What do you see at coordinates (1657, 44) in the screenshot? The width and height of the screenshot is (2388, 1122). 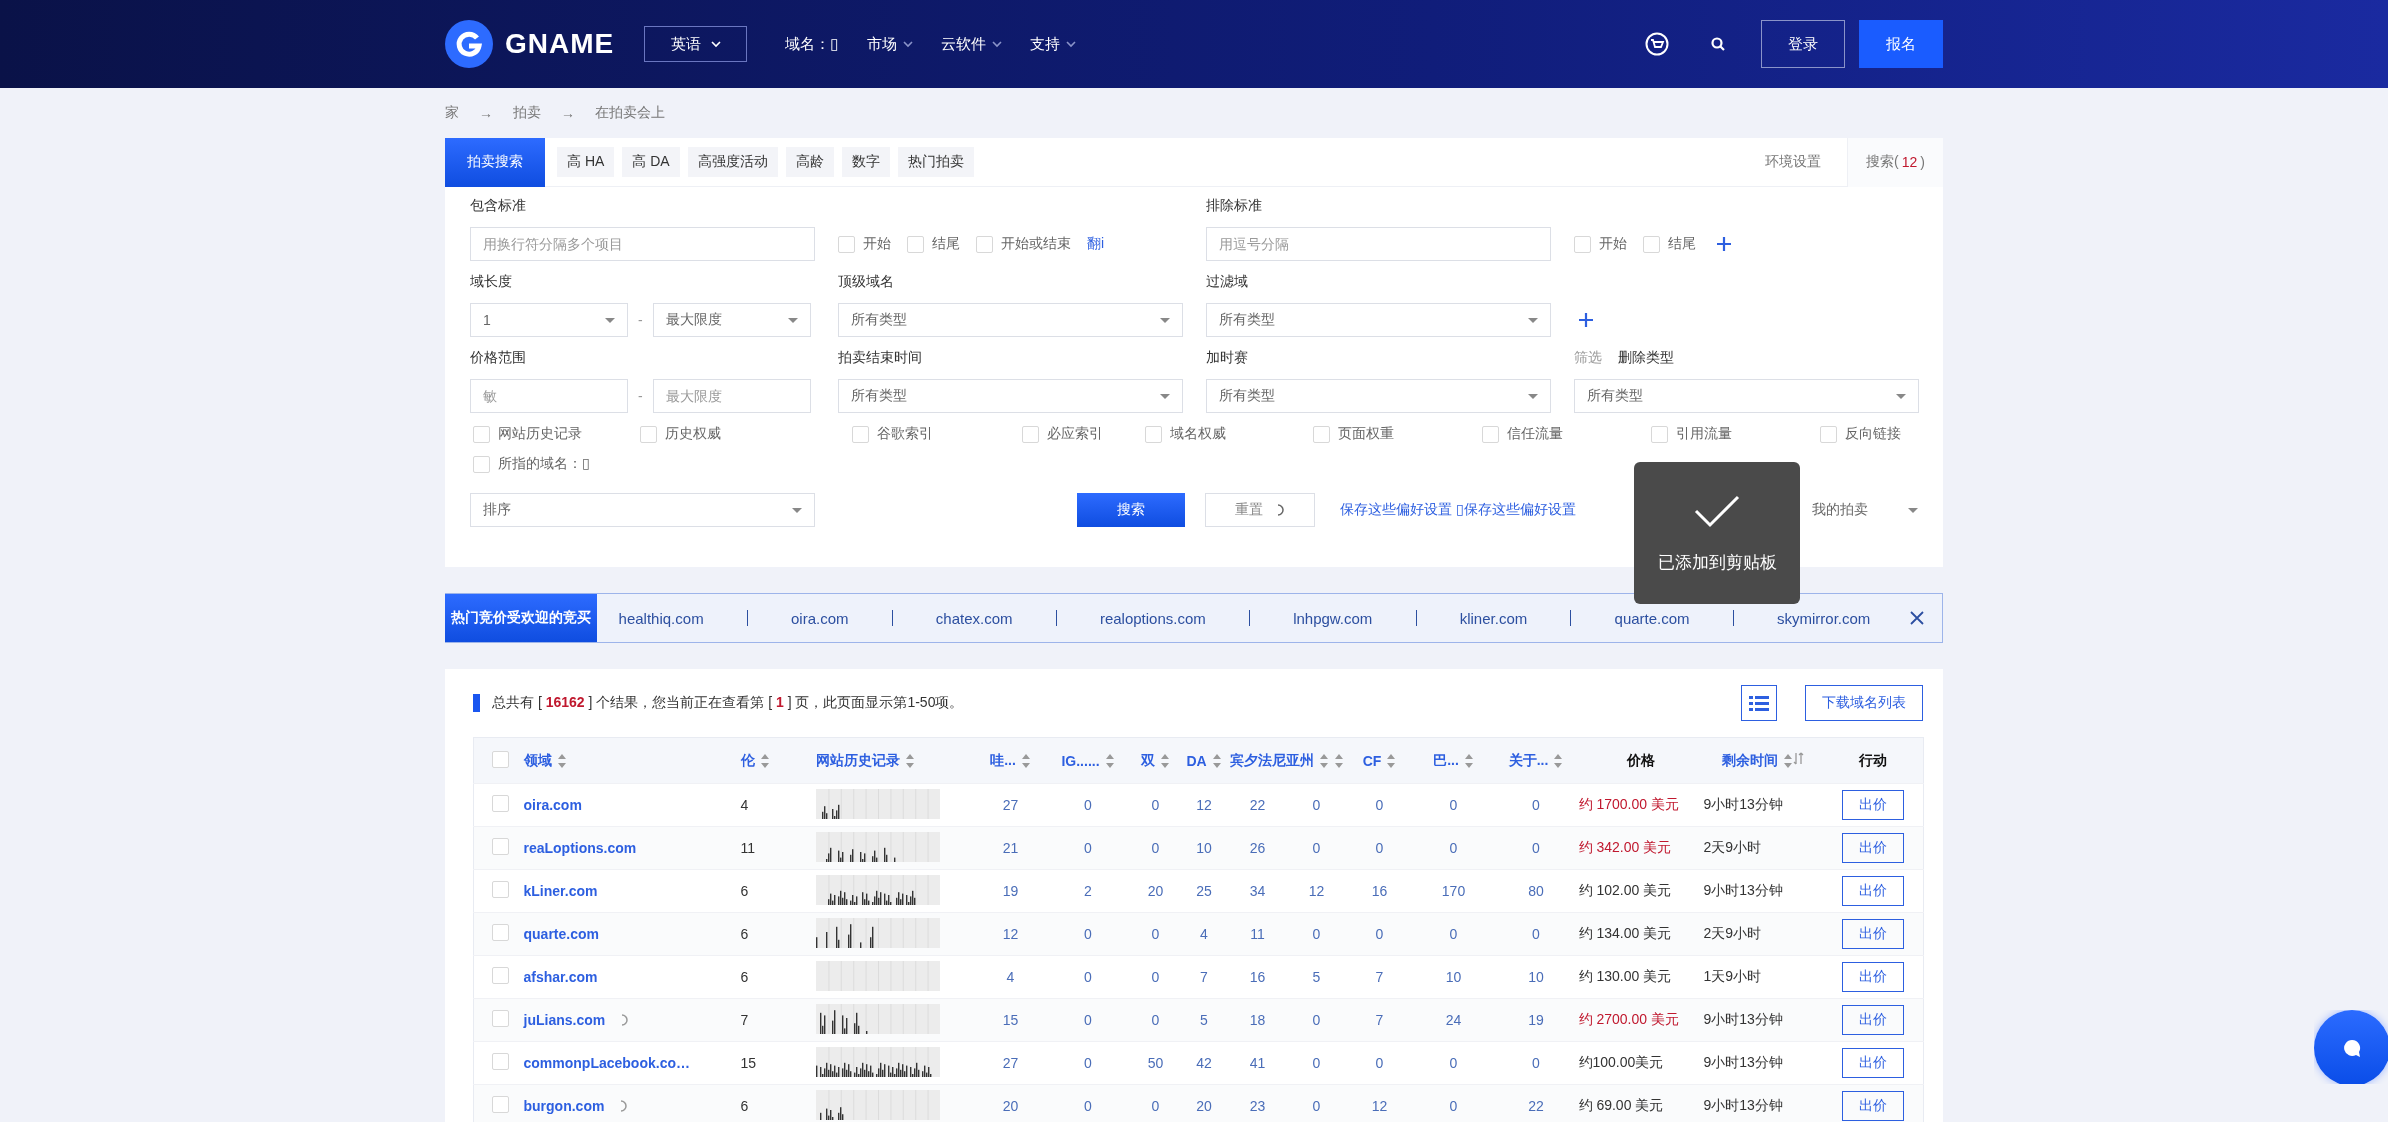 I see `cart-icon` at bounding box center [1657, 44].